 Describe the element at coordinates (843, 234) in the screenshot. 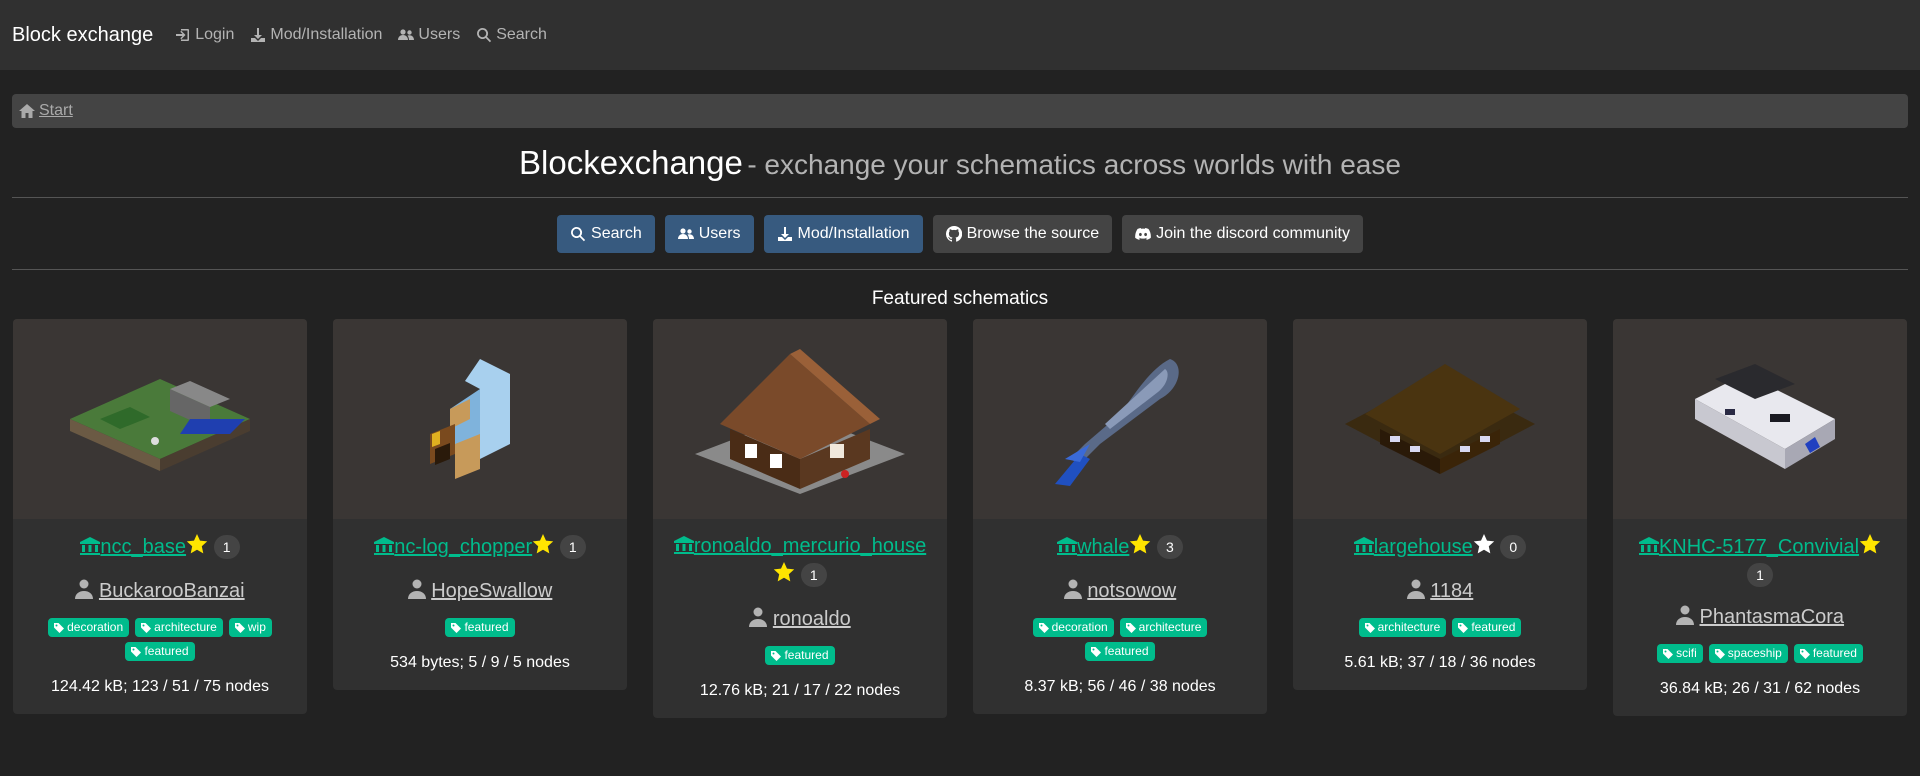

I see `mod-installation-button: Mod/Installation` at that location.